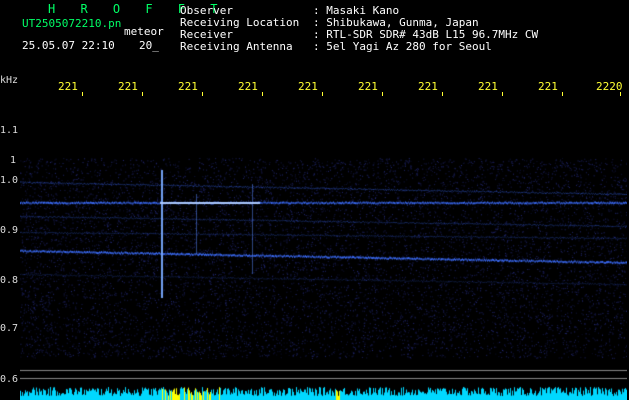 This screenshot has height=400, width=629. Describe the element at coordinates (9, 328) in the screenshot. I see `y-tick-label: 0.7` at that location.